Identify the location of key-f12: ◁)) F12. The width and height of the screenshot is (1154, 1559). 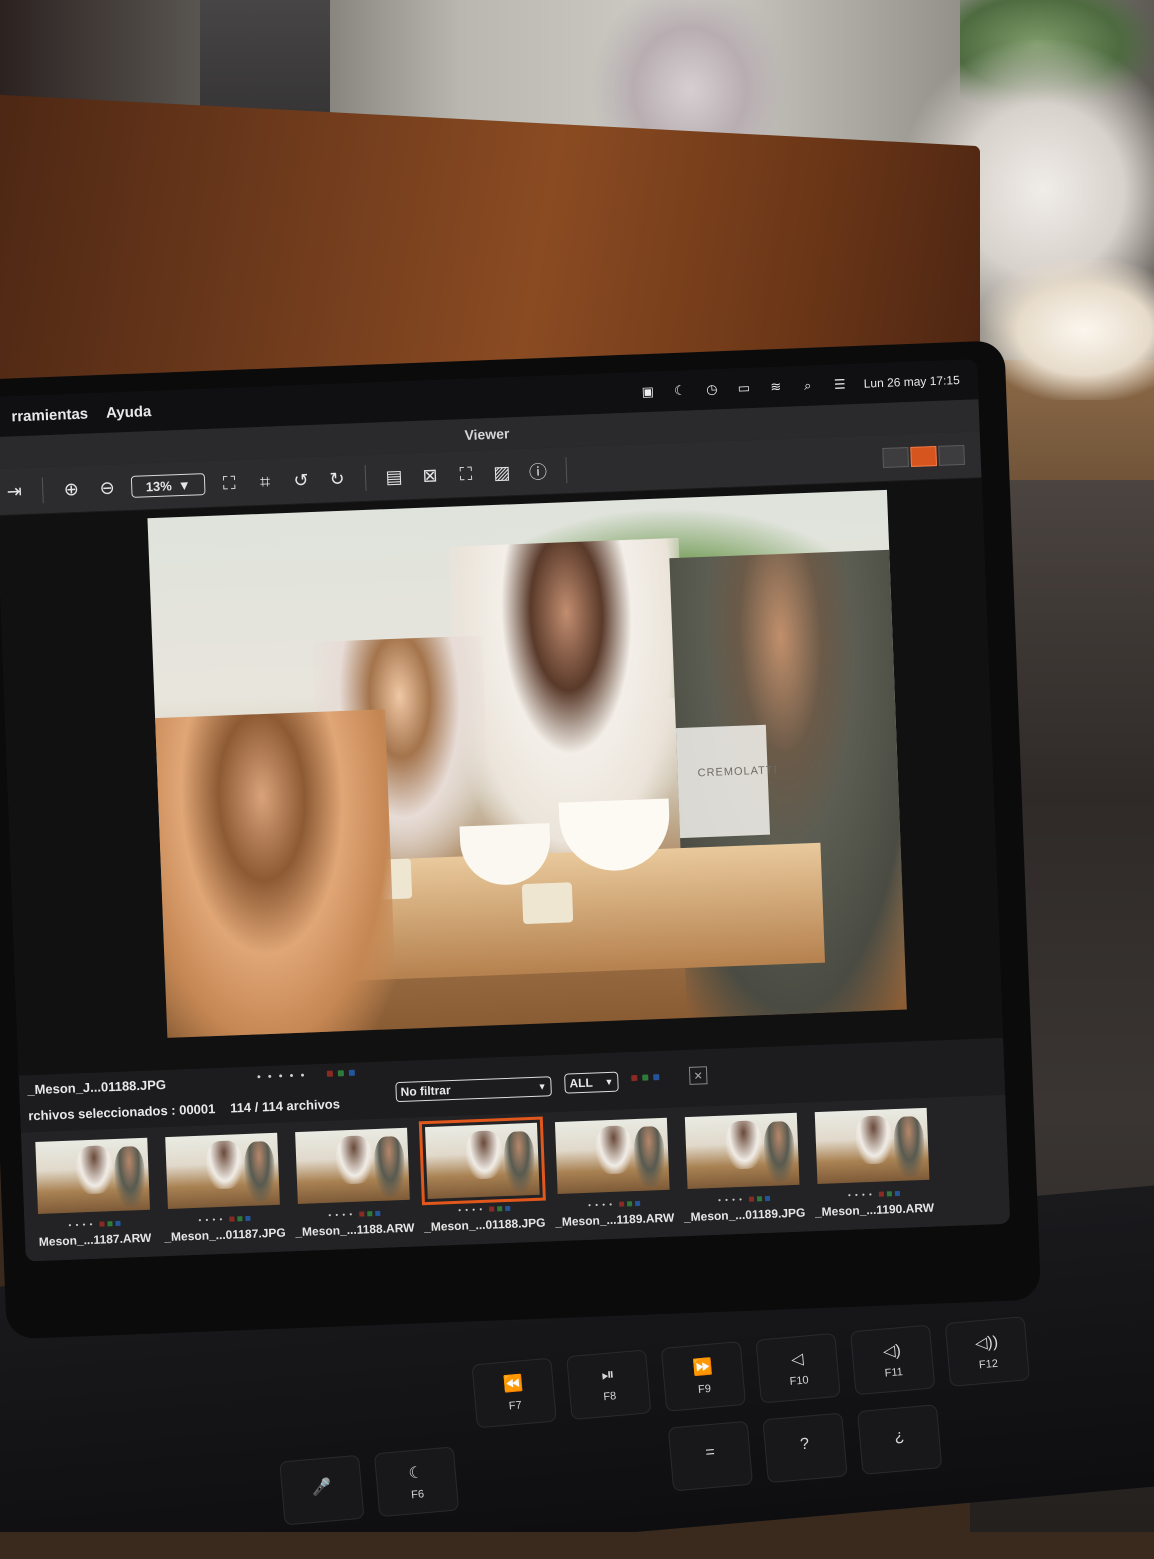
(987, 1351).